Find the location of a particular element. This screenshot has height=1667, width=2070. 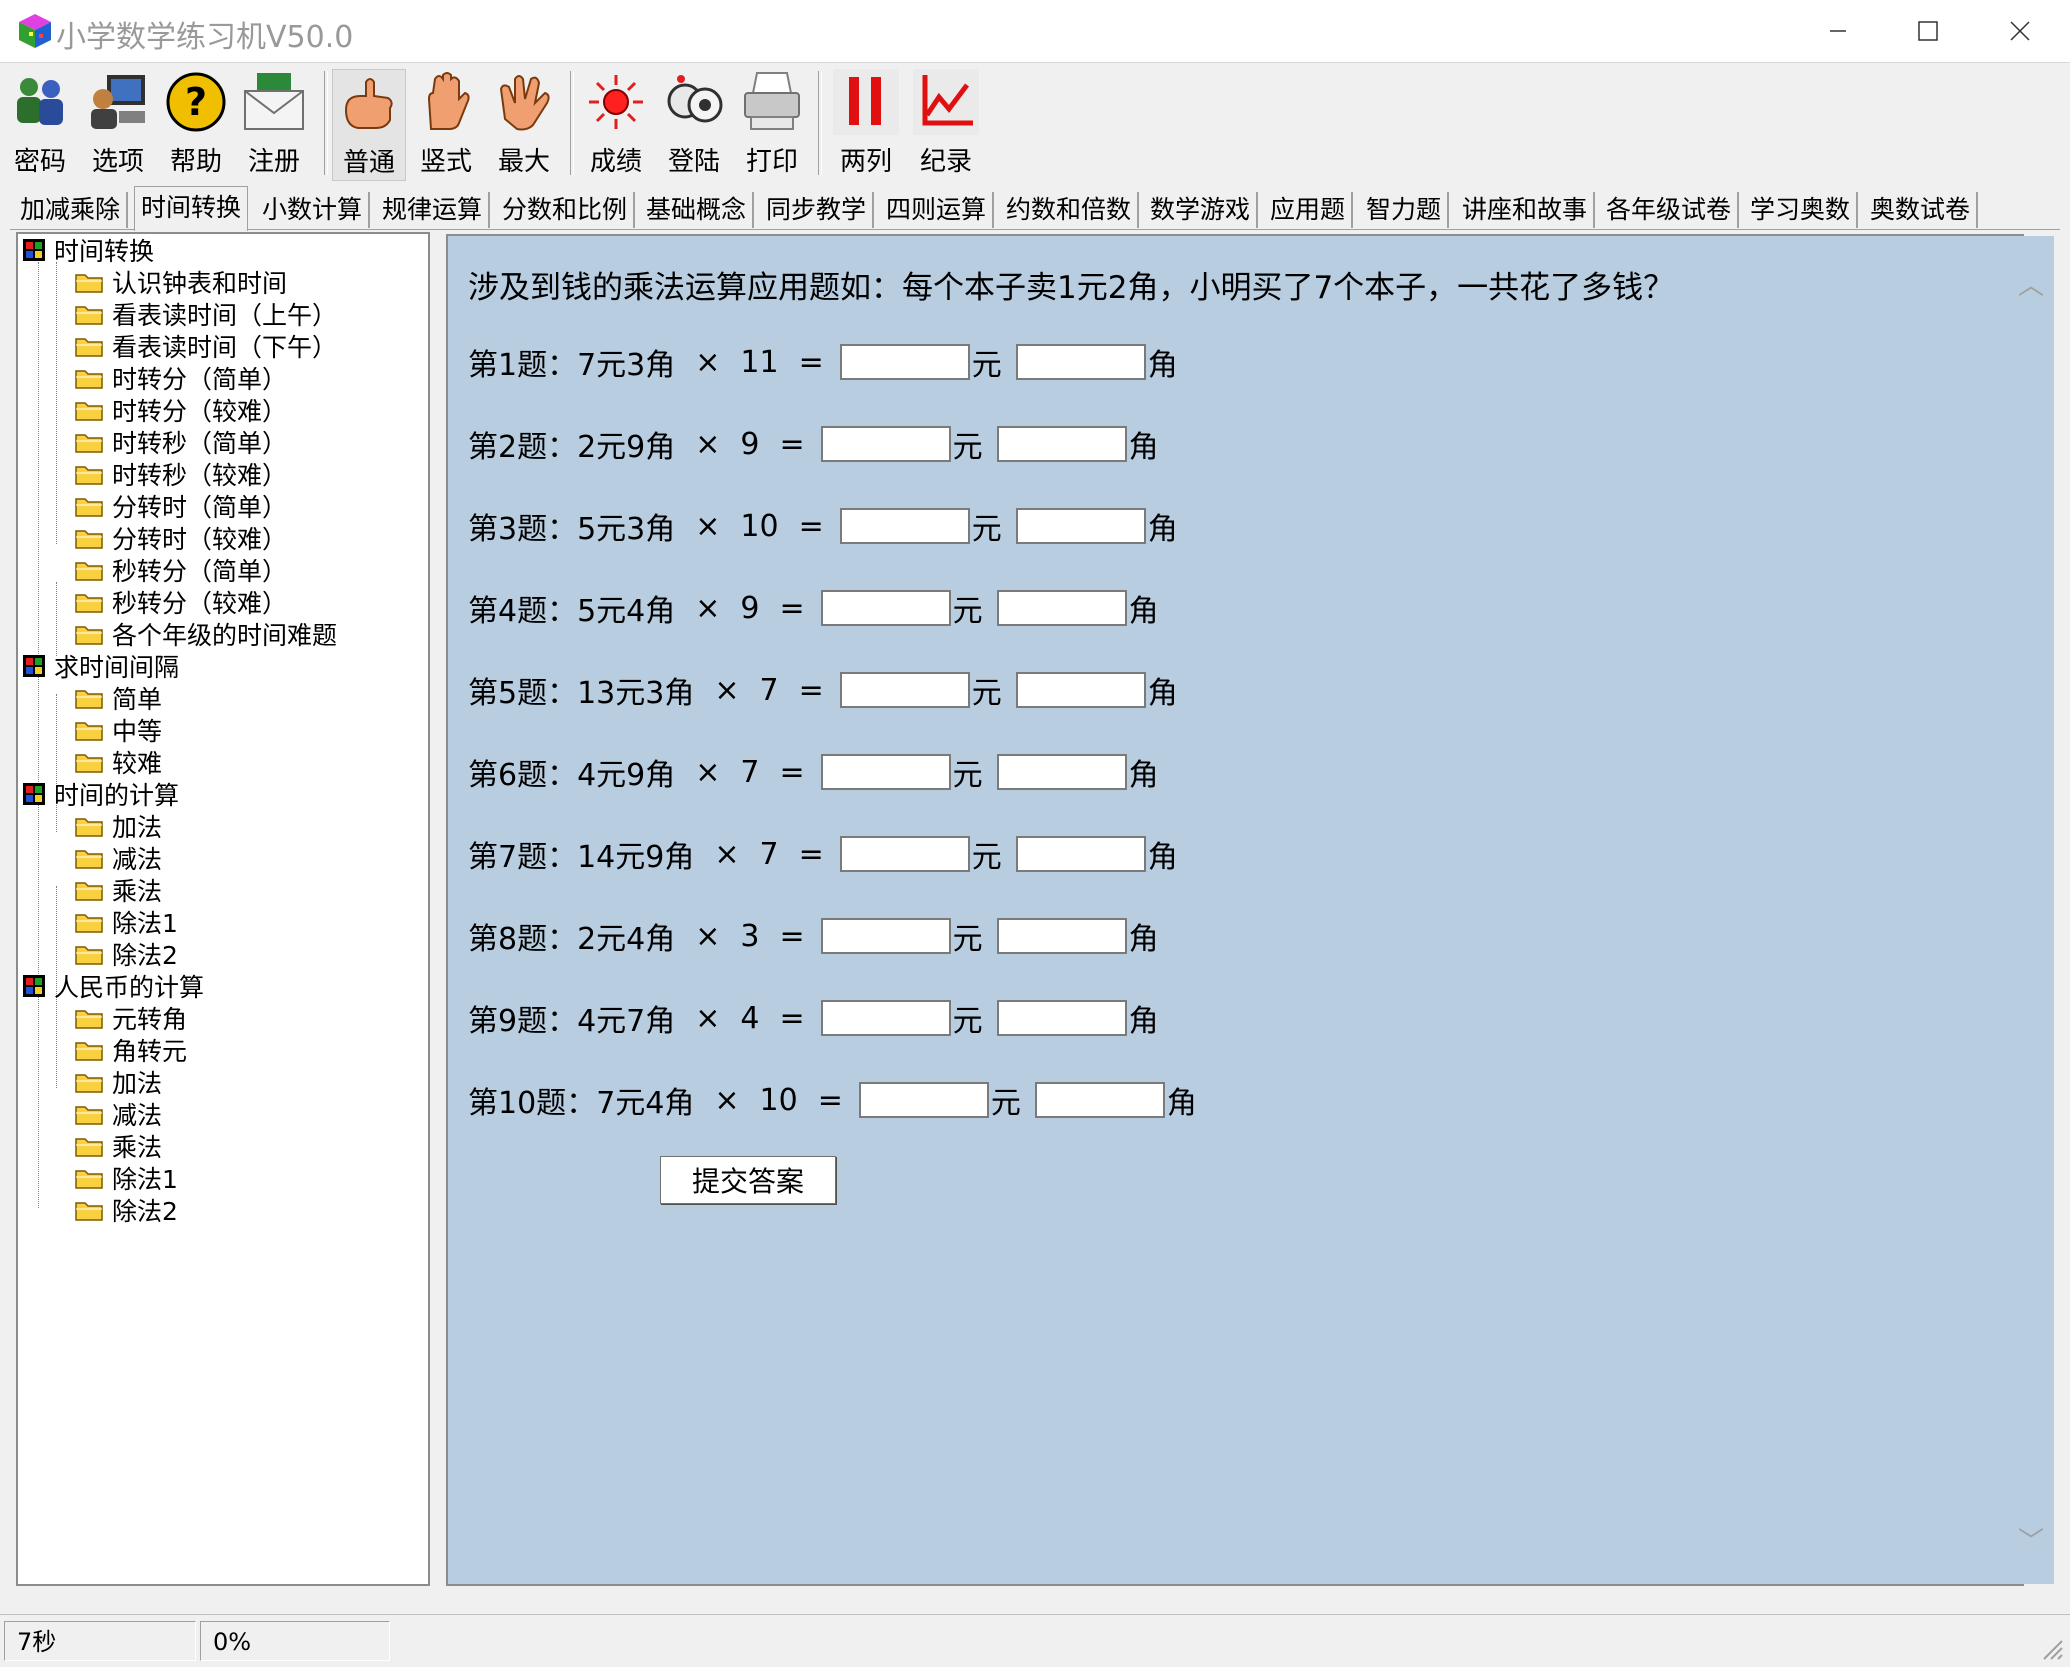

tree-item: 秒转分（较难） is located at coordinates (180, 602).